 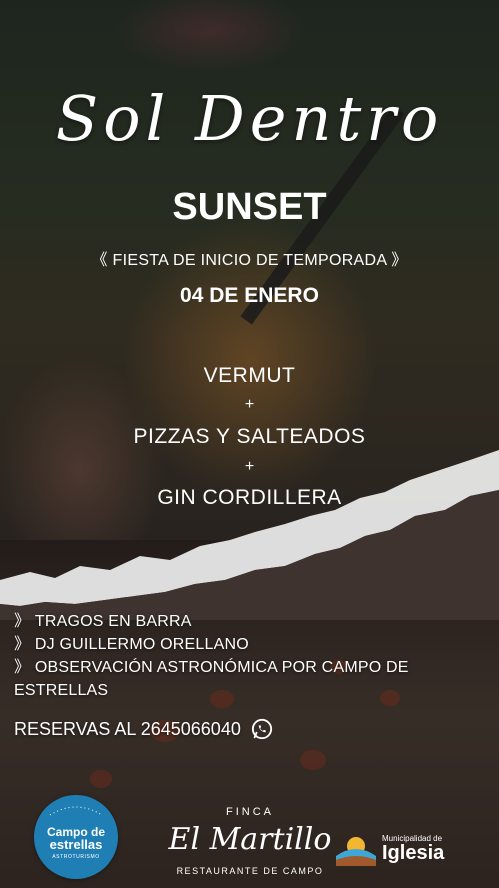 What do you see at coordinates (131, 644) in the screenshot?
I see `feature-item: 》 DJ GUILLERMO ORELLANO` at bounding box center [131, 644].